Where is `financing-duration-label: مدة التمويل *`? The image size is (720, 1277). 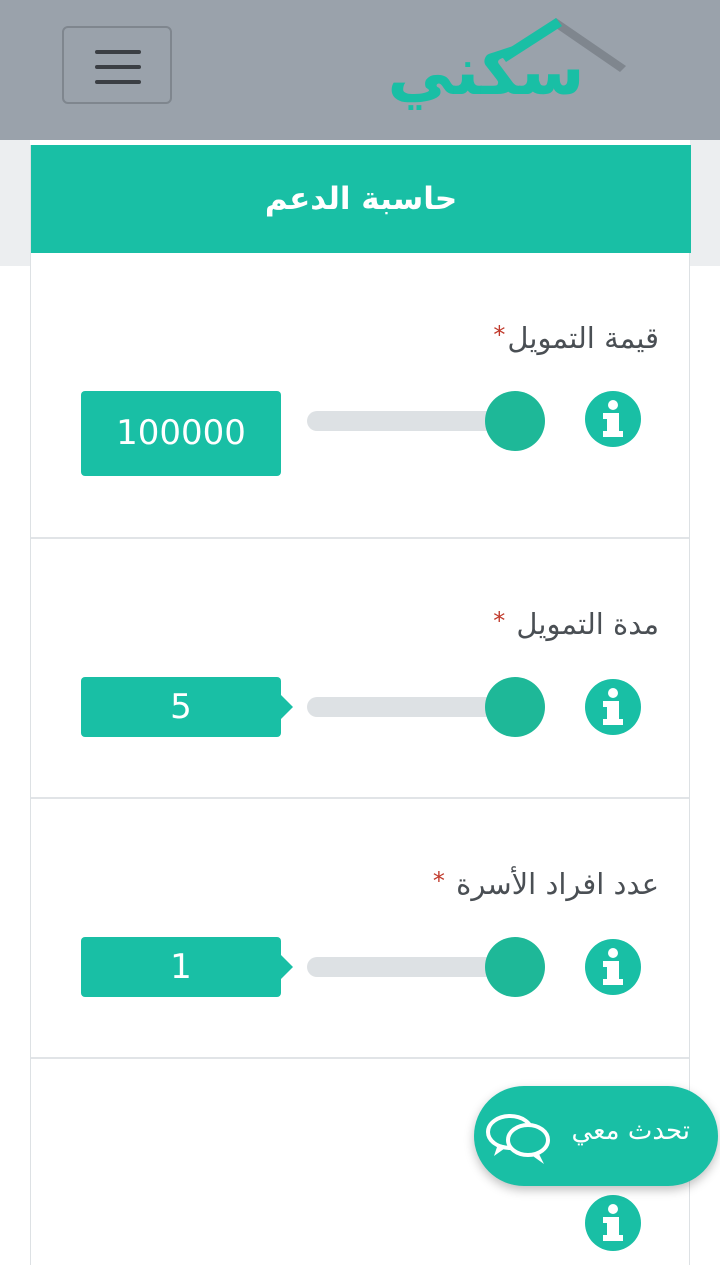 financing-duration-label: مدة التمويل * is located at coordinates (576, 624).